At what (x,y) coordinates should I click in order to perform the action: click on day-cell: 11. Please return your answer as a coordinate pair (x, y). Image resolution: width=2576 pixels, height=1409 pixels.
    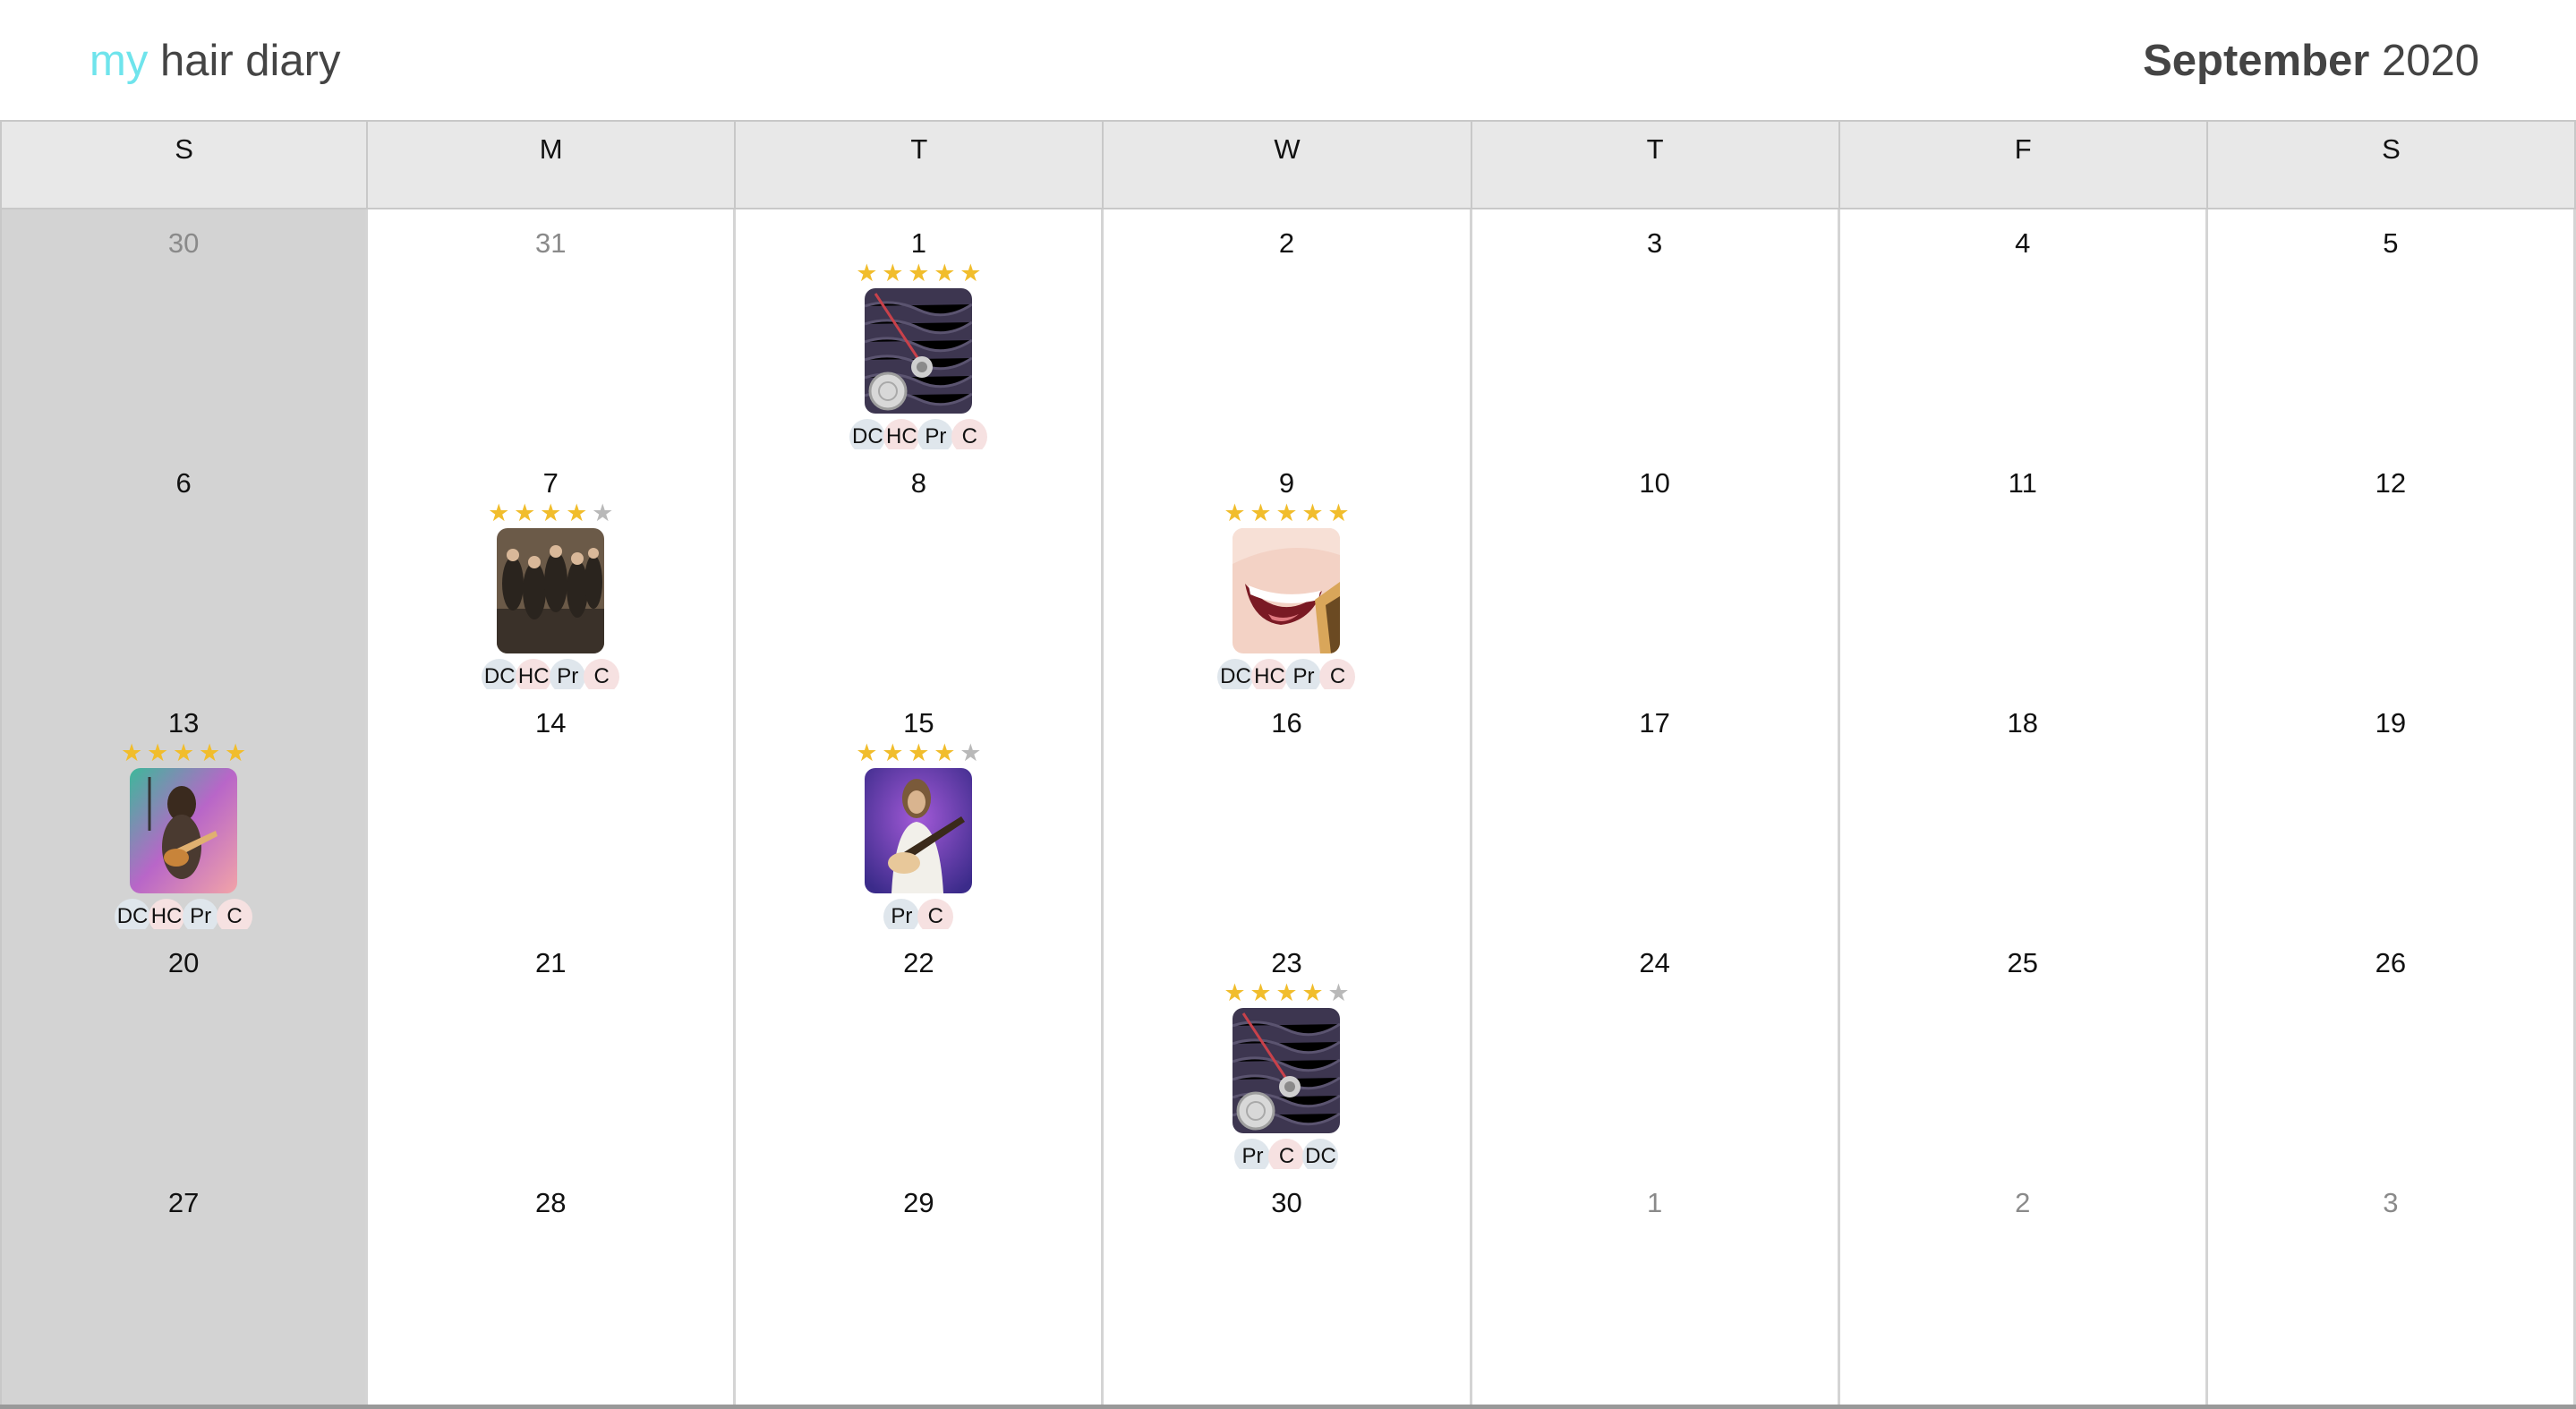
    Looking at the image, I should click on (2023, 572).